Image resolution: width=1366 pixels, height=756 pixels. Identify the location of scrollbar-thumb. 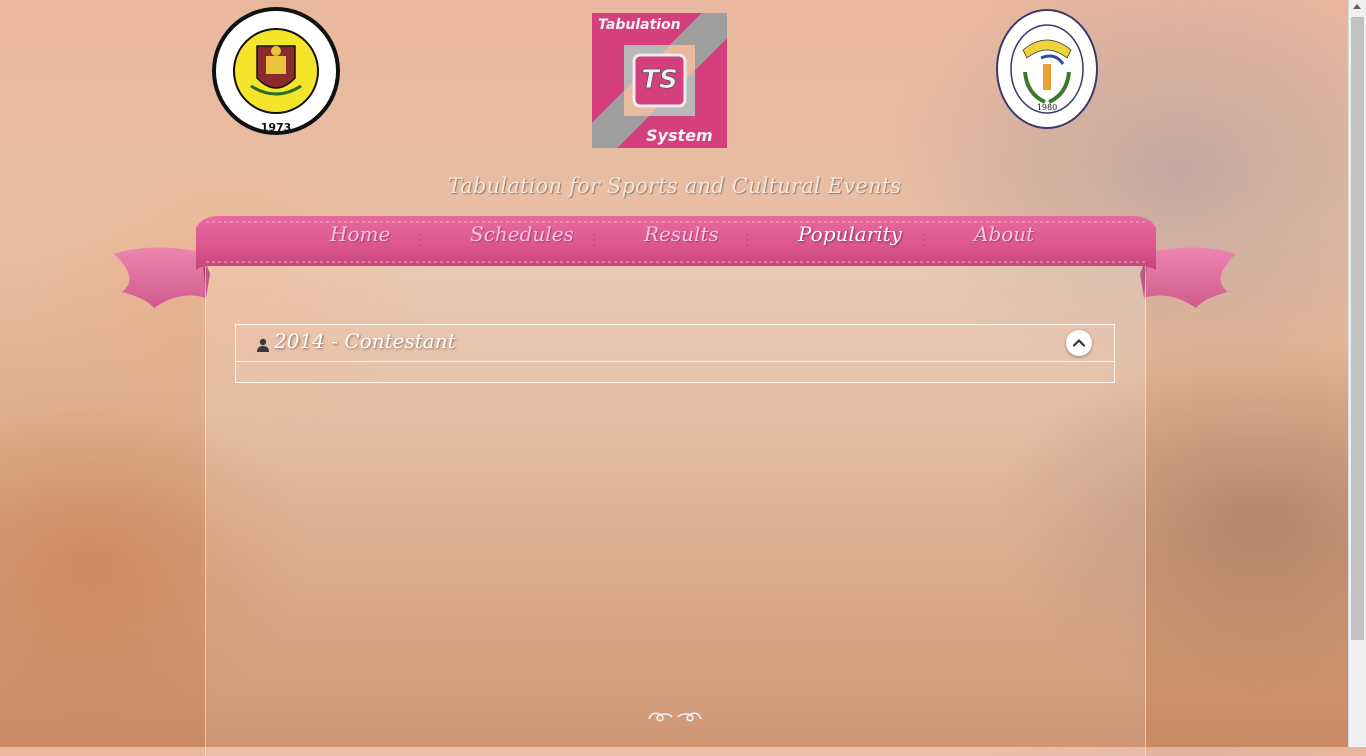
(1357, 328).